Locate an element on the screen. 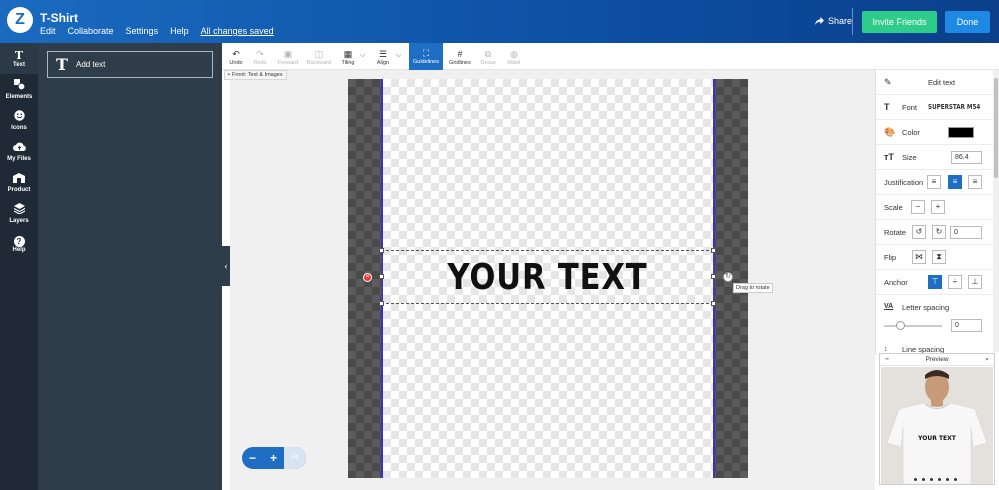 Image resolution: width=999 pixels, height=490 pixels. done-button: Done is located at coordinates (967, 22).